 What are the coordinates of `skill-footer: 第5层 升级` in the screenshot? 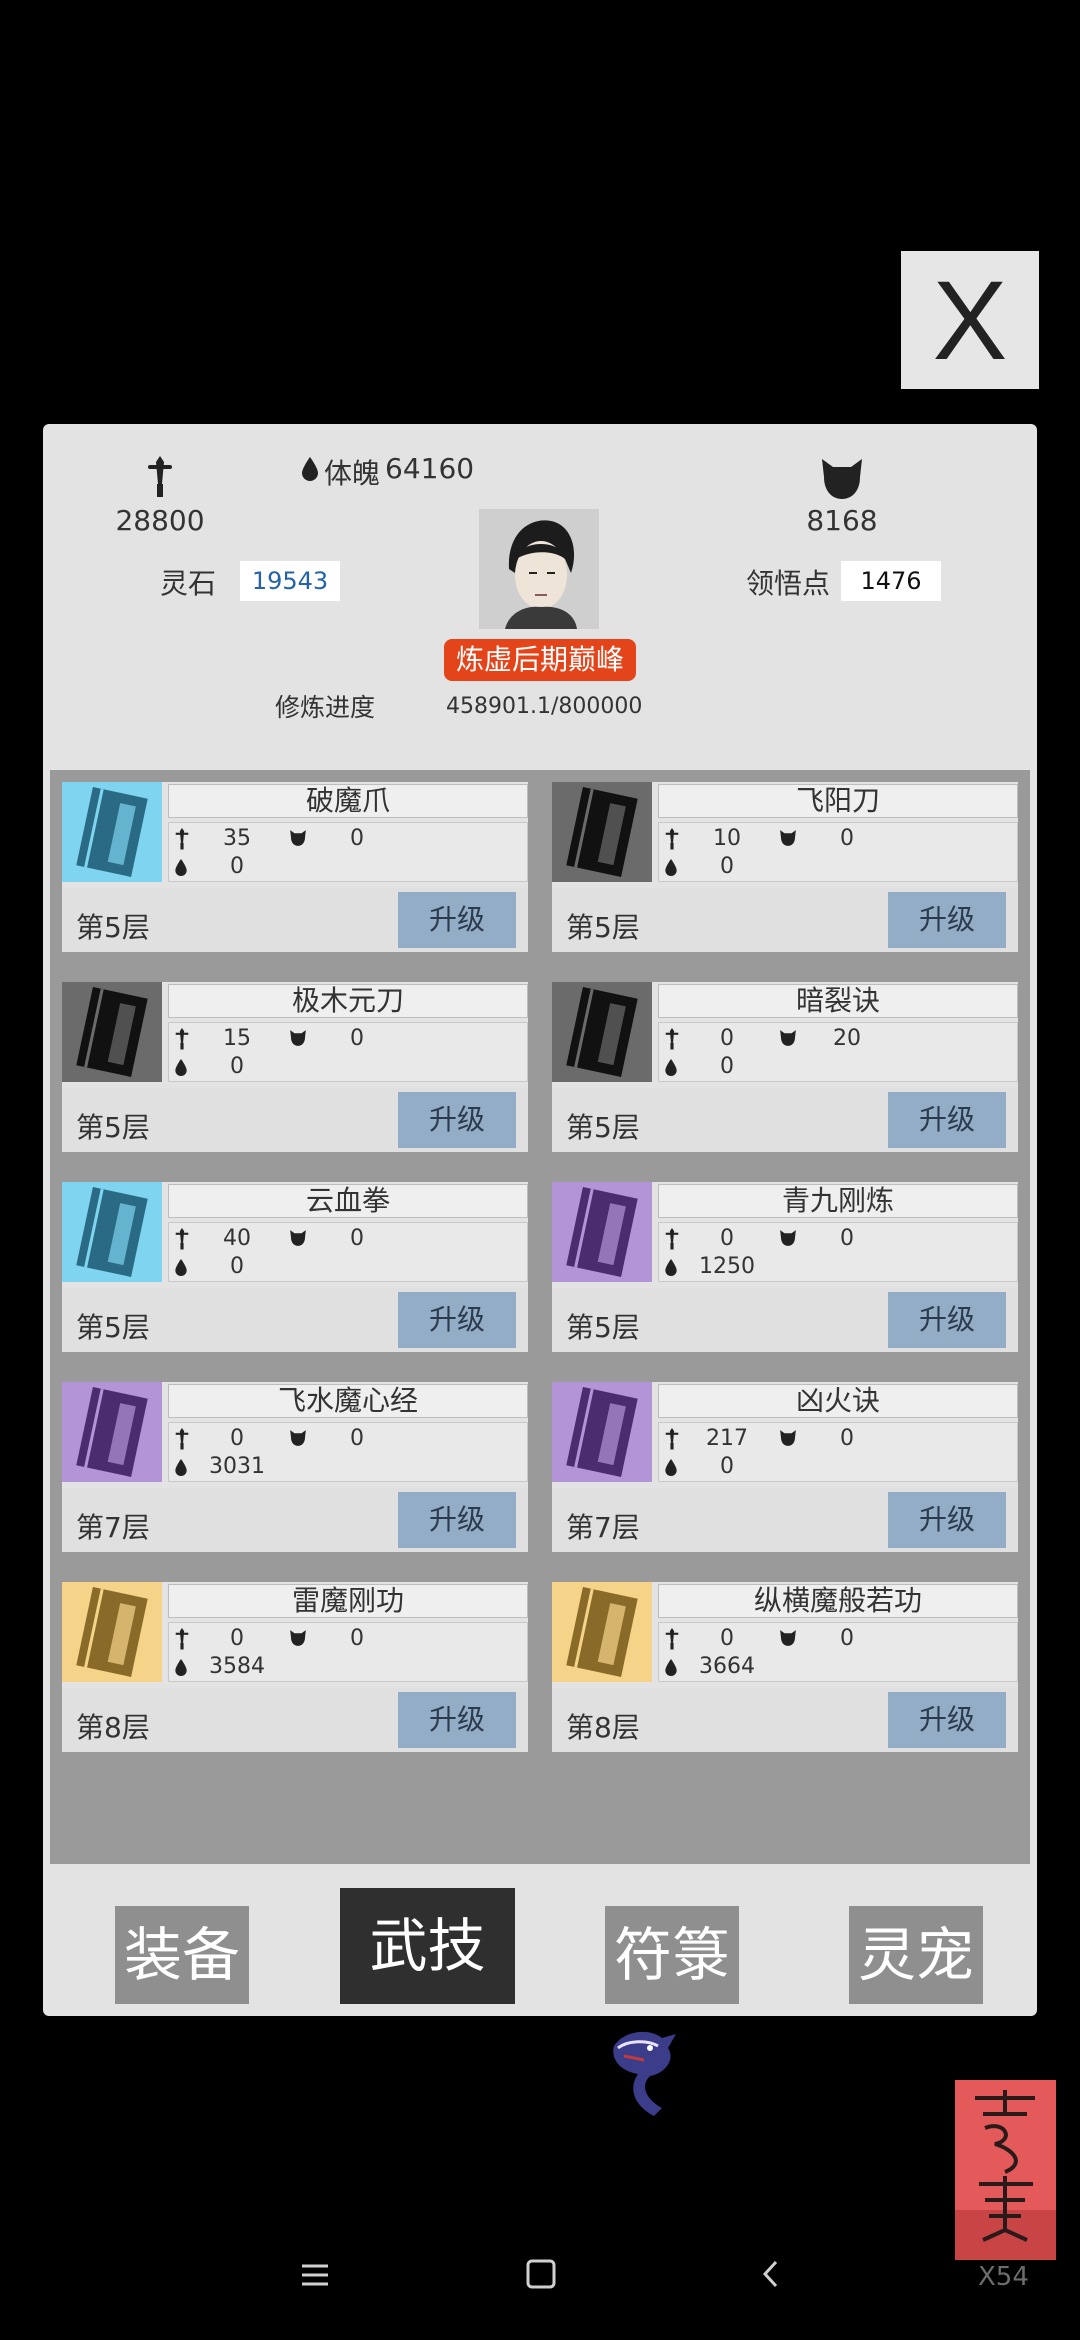 It's located at (785, 1120).